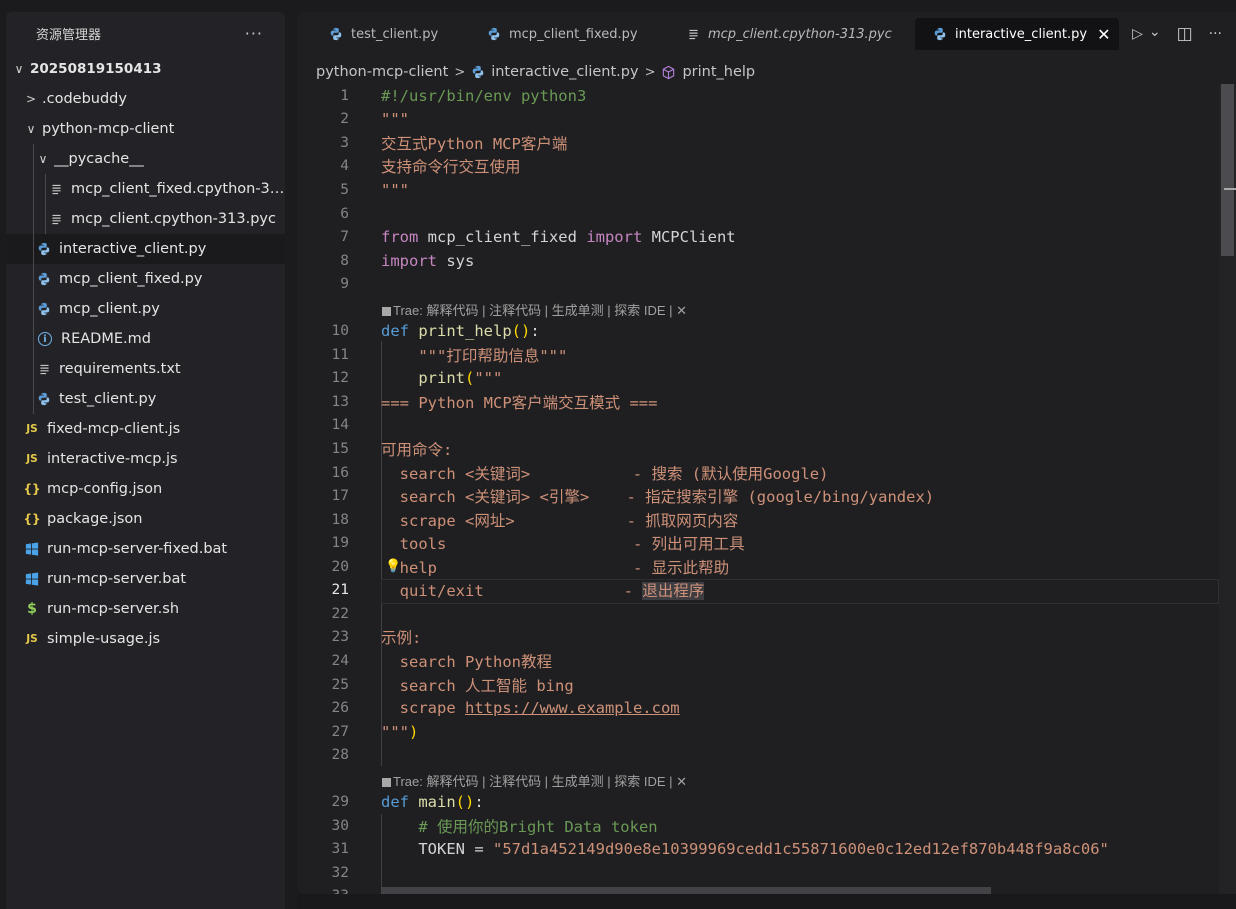 The height and width of the screenshot is (909, 1236). What do you see at coordinates (465, 331) in the screenshot?
I see `code-token: print_help` at bounding box center [465, 331].